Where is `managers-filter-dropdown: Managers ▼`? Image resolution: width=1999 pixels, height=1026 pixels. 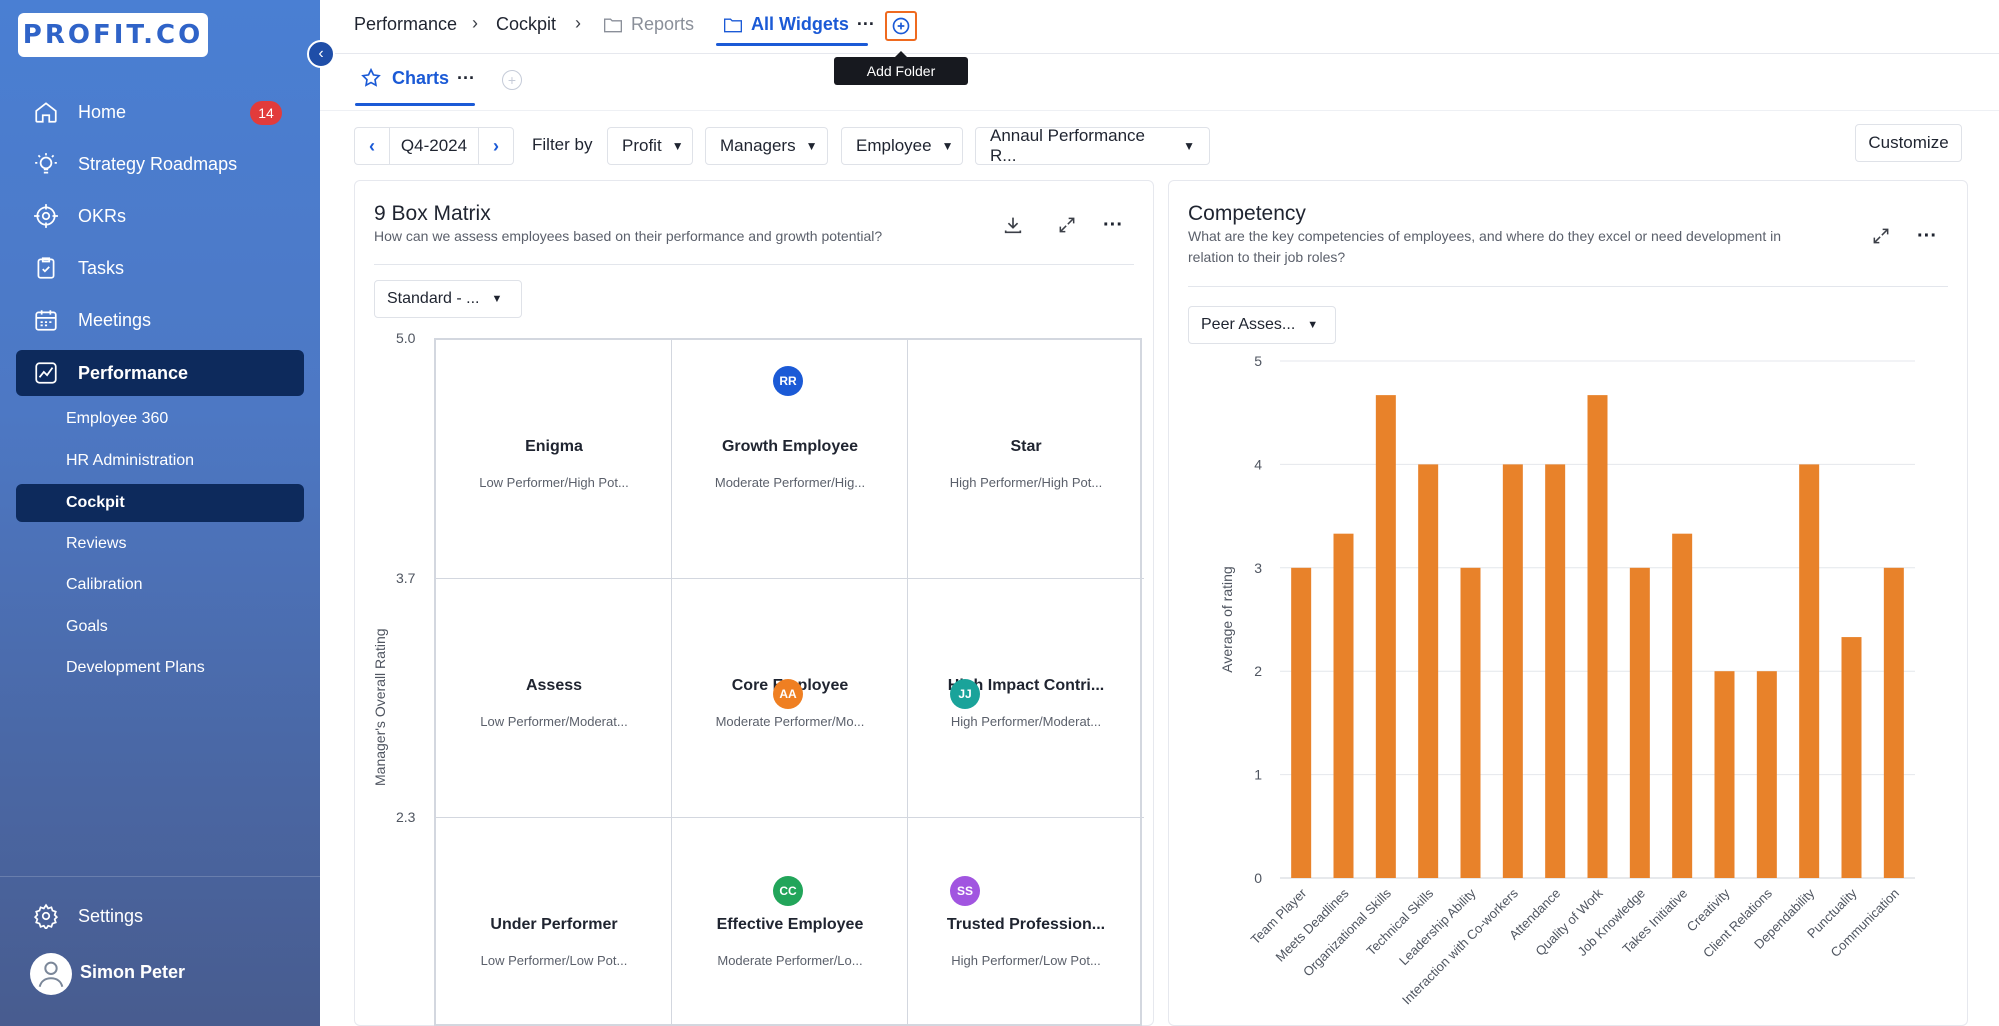 managers-filter-dropdown: Managers ▼ is located at coordinates (766, 146).